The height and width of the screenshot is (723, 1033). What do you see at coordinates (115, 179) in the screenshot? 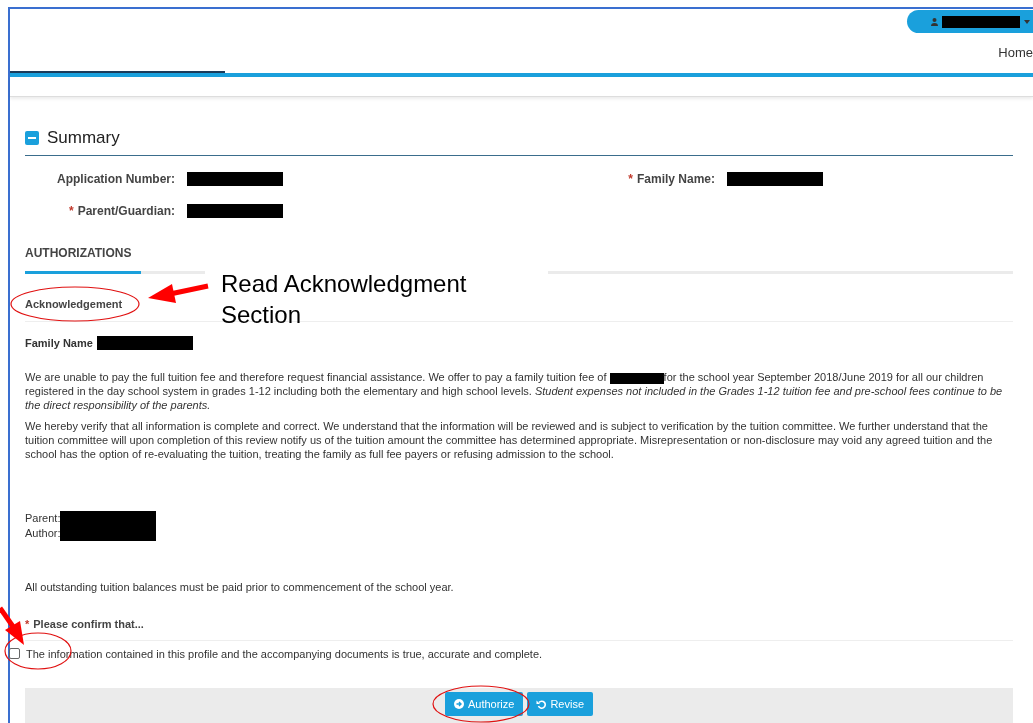
I see `field-label: Application Number:` at bounding box center [115, 179].